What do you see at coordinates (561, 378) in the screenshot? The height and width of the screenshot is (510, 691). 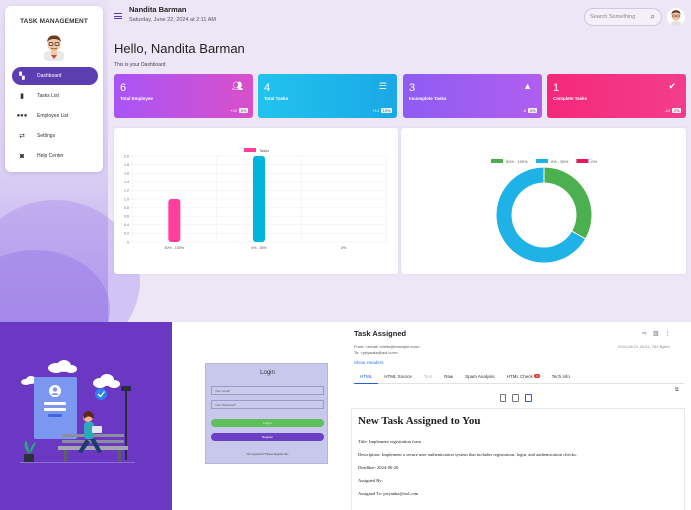 I see `tab-tech-info: Tech Info` at bounding box center [561, 378].